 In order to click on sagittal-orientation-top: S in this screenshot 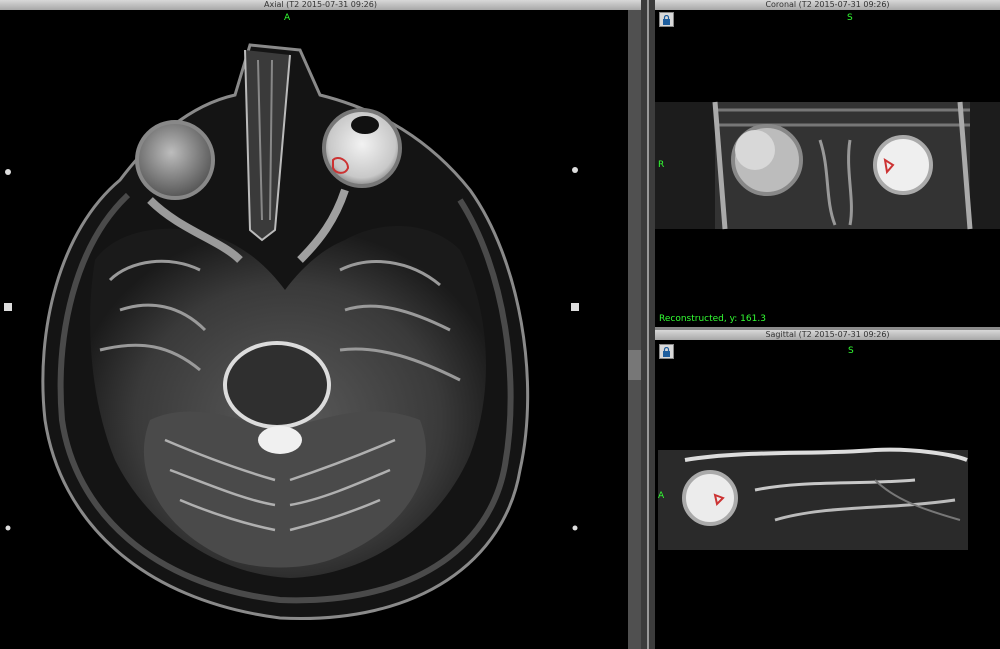, I will do `click(851, 351)`.